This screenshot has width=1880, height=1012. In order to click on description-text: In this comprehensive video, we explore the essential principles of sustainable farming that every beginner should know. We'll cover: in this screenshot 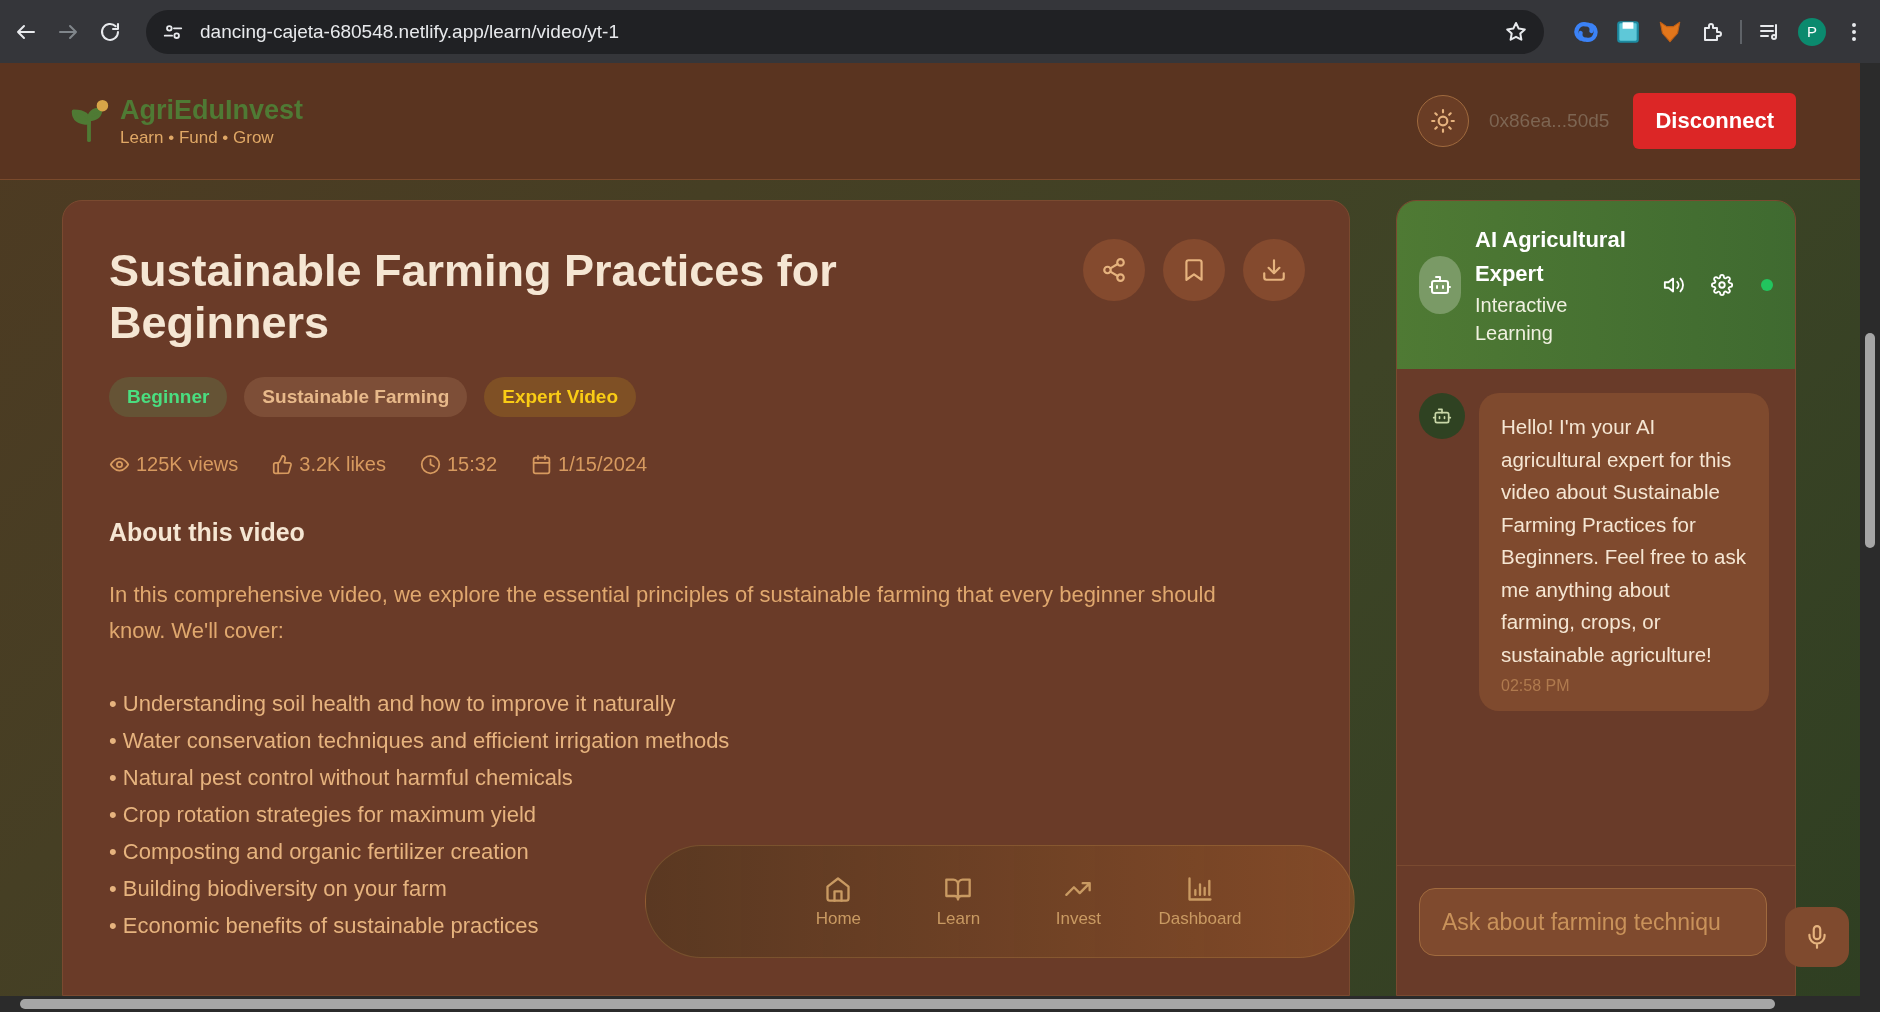, I will do `click(663, 613)`.